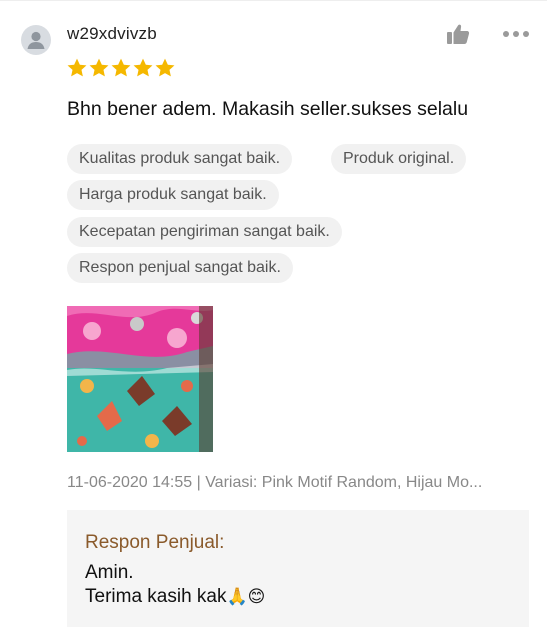  I want to click on thumbs-up-icon, so click(458, 34).